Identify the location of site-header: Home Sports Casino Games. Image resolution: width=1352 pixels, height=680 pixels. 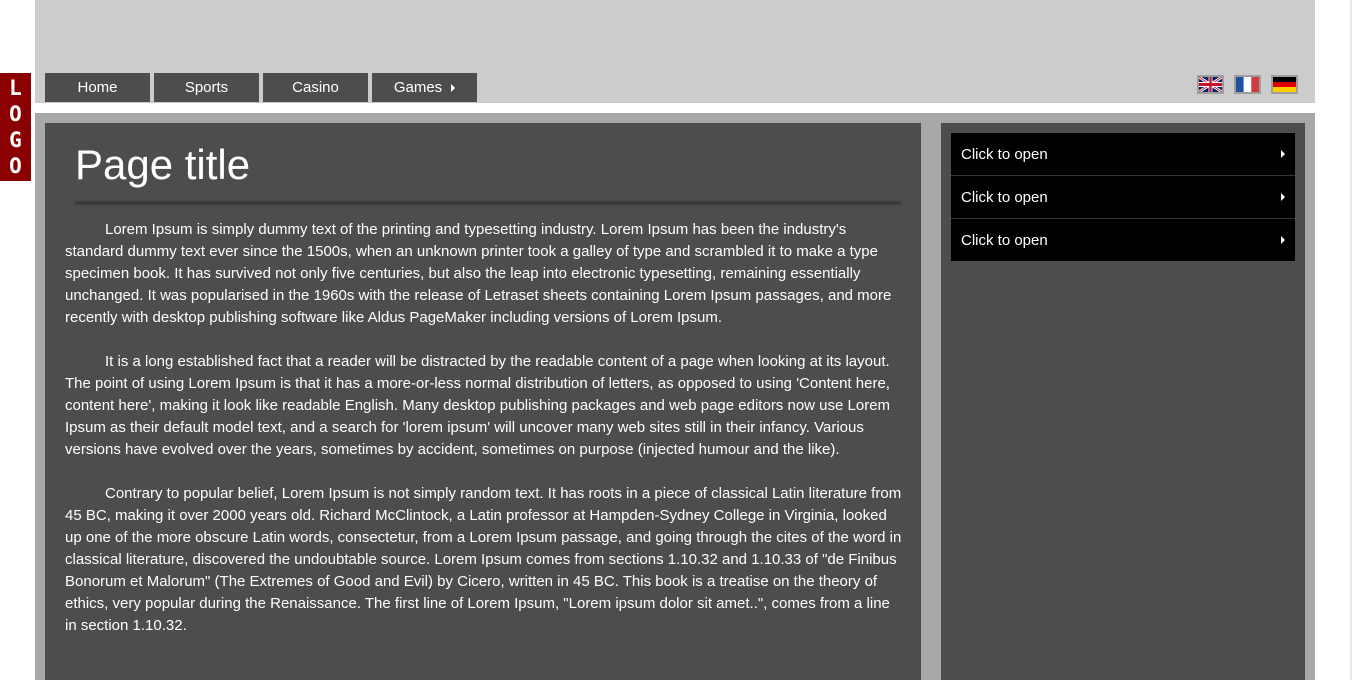
(675, 51).